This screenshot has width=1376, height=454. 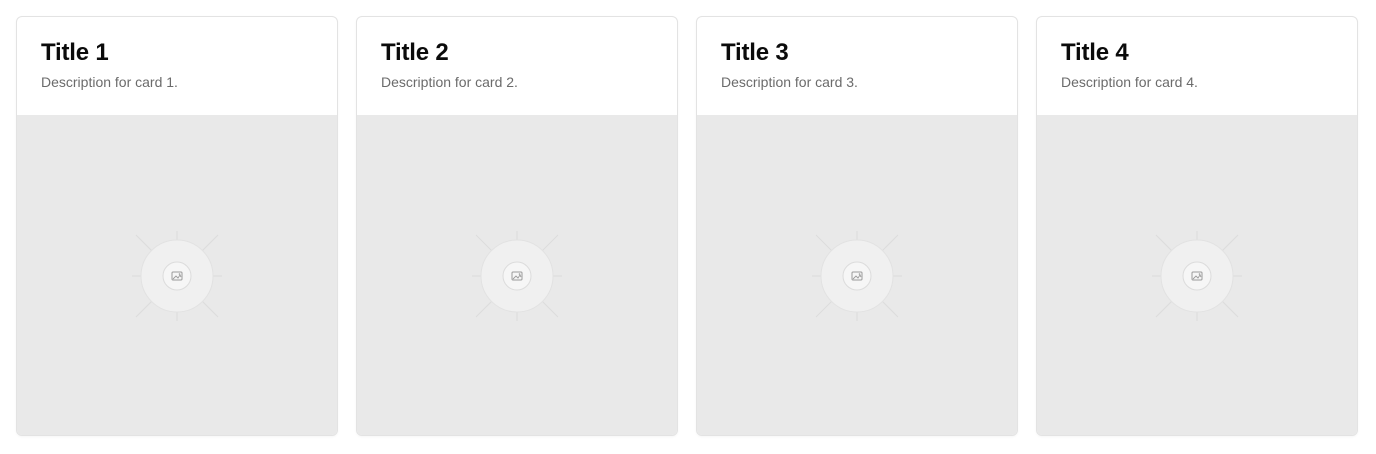 I want to click on card-header: Title 2 Description for card 2., so click(x=517, y=66).